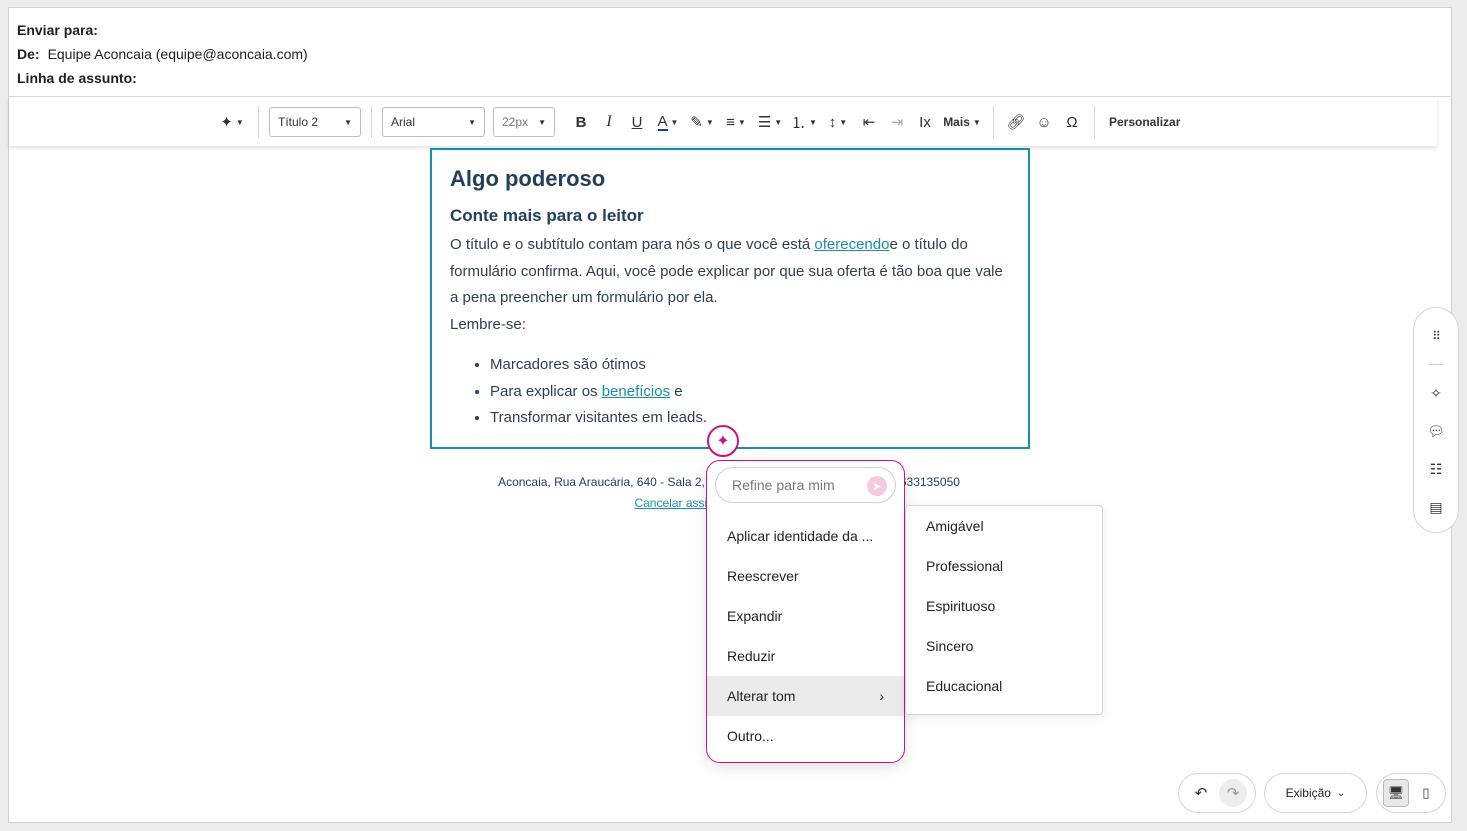  Describe the element at coordinates (1341, 793) in the screenshot. I see `chevron-down-icon: ⌄` at that location.